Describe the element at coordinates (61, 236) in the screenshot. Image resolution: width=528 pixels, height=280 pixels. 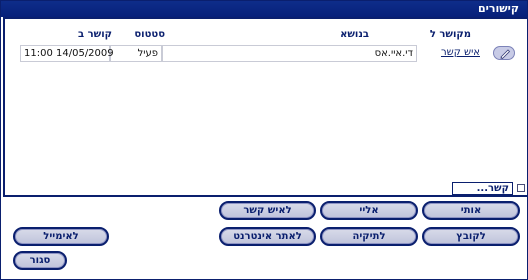
I see `to-email-button: לאימייל` at that location.